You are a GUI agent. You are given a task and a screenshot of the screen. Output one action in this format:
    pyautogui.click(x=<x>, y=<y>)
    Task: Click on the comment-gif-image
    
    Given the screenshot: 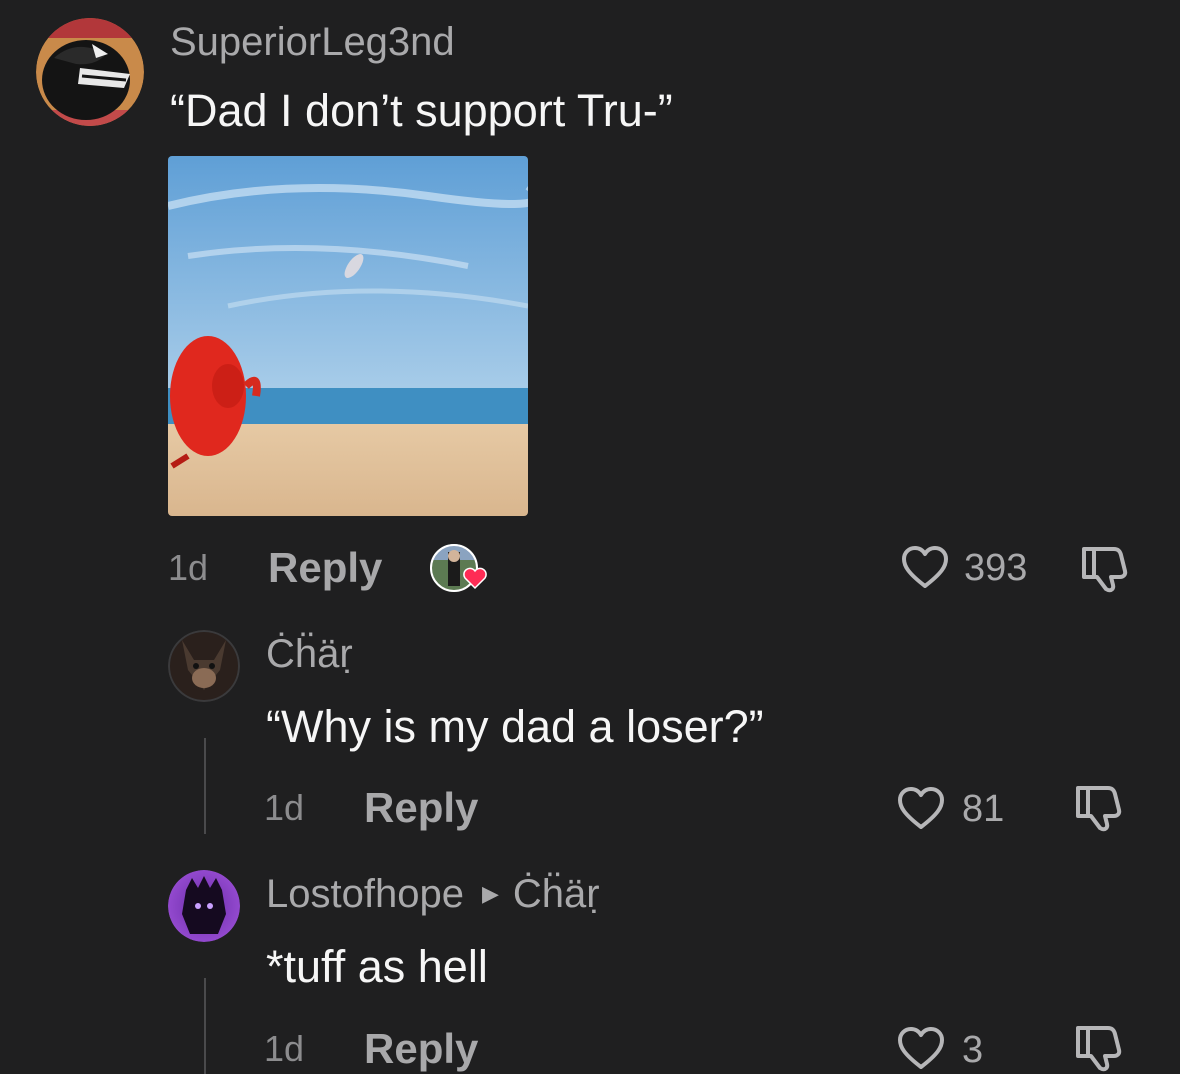 What is the action you would take?
    pyautogui.click(x=348, y=336)
    